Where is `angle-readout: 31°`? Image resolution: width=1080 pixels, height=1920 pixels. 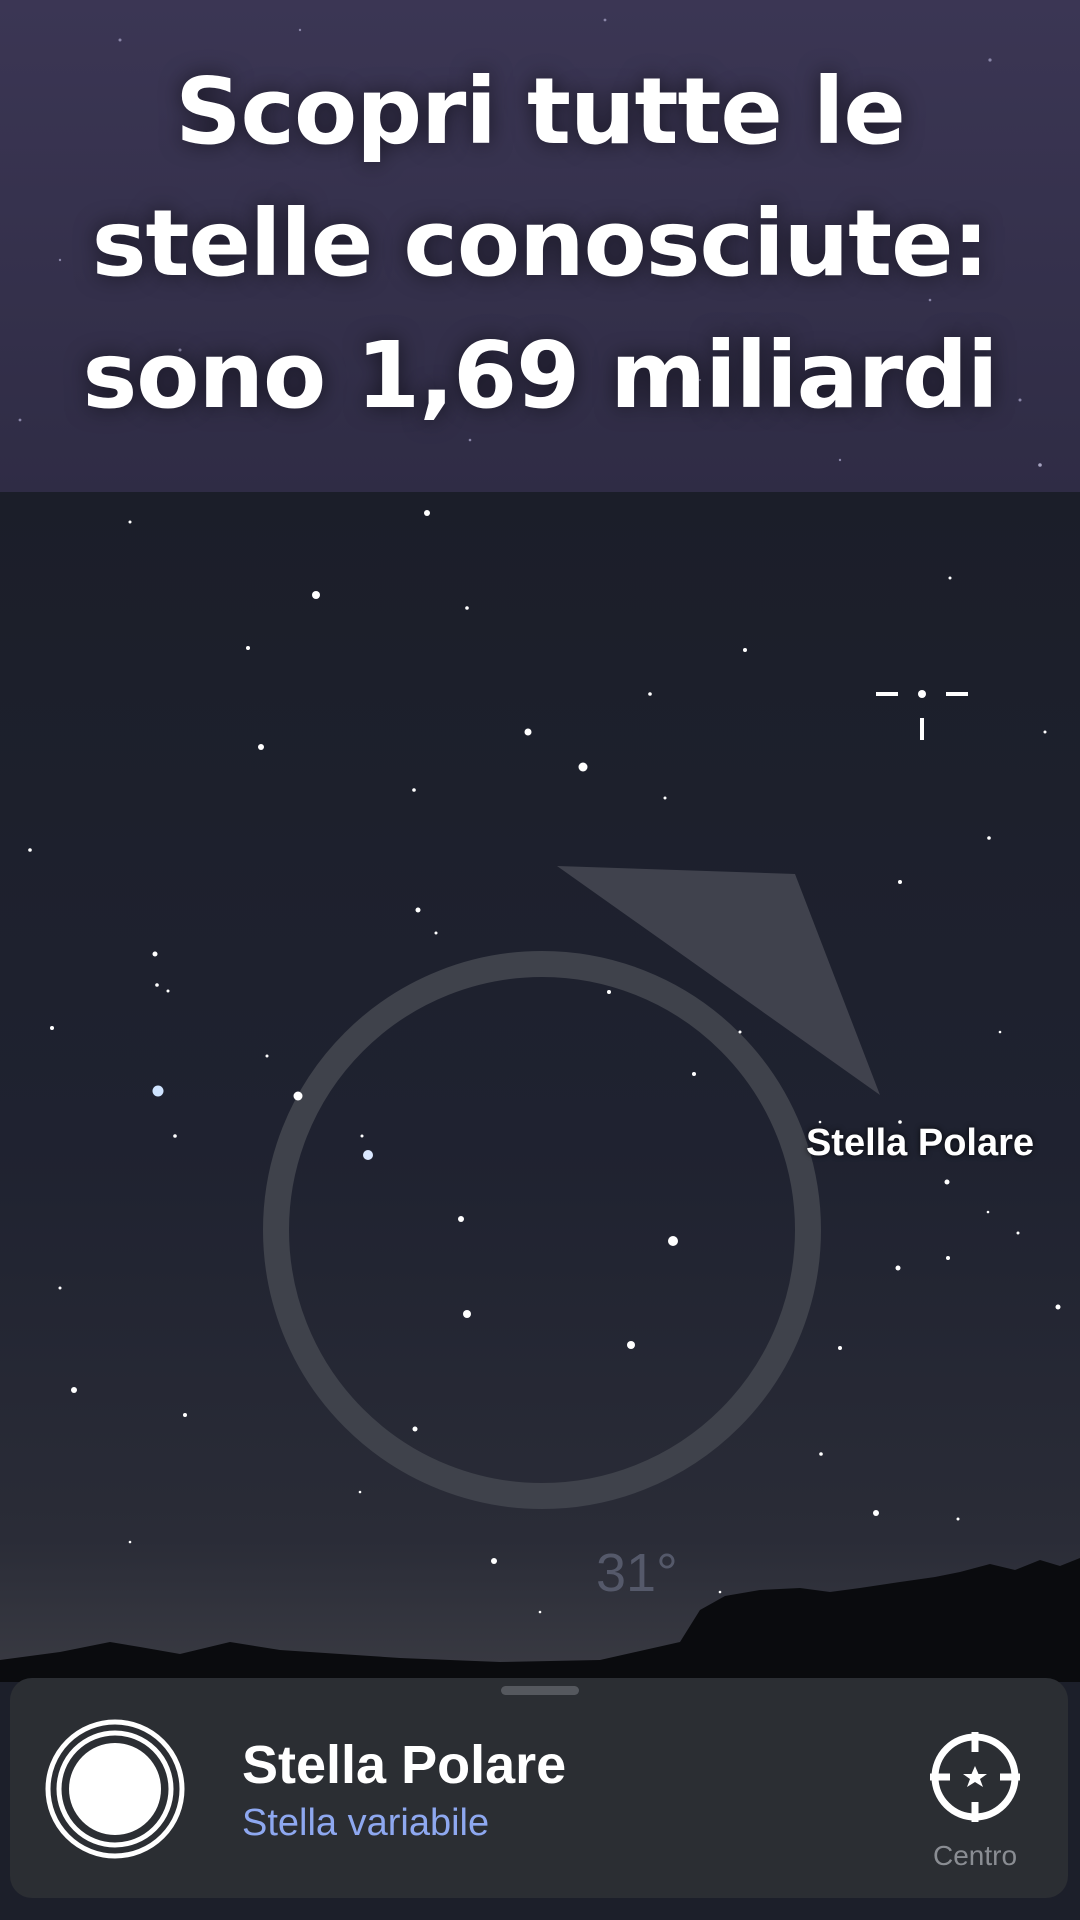
angle-readout: 31° is located at coordinates (637, 1573).